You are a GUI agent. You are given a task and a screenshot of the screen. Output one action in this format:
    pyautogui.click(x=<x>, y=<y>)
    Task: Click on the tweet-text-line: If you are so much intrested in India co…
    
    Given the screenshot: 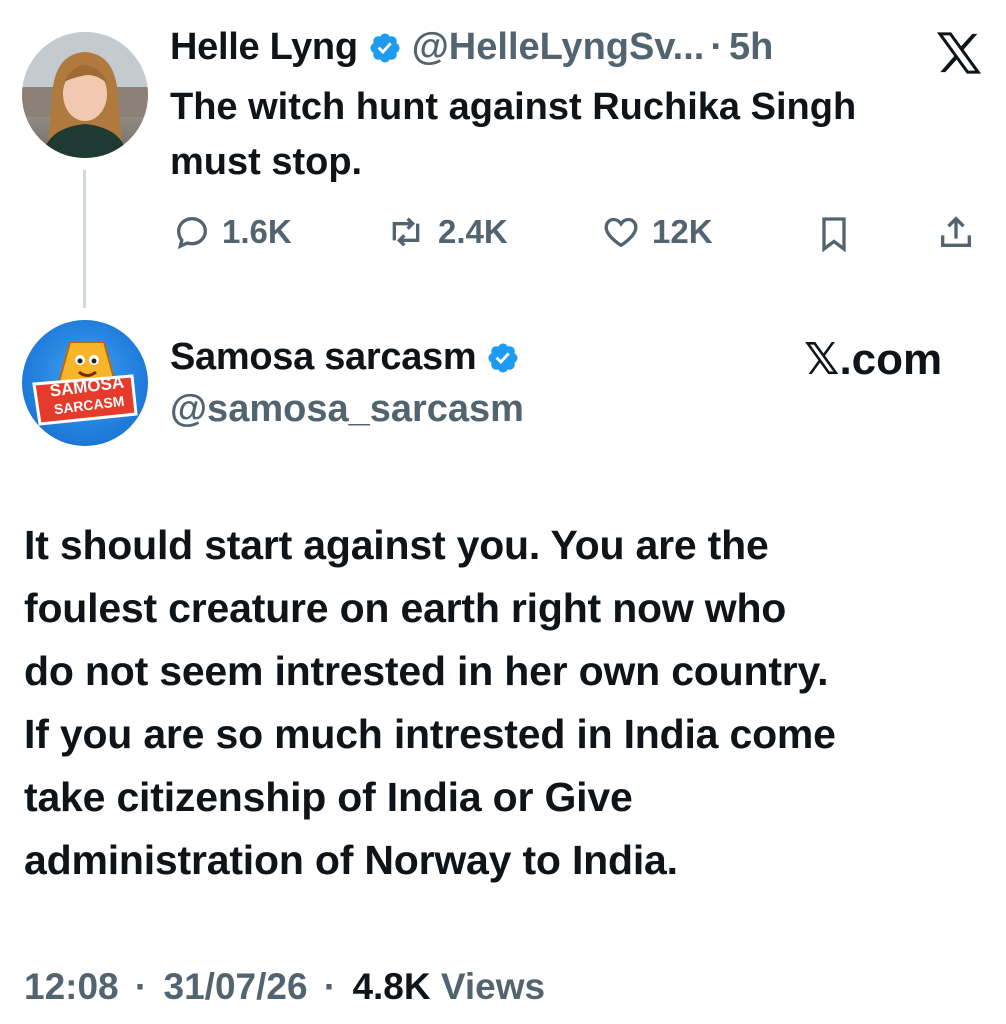 What is the action you would take?
    pyautogui.click(x=430, y=734)
    